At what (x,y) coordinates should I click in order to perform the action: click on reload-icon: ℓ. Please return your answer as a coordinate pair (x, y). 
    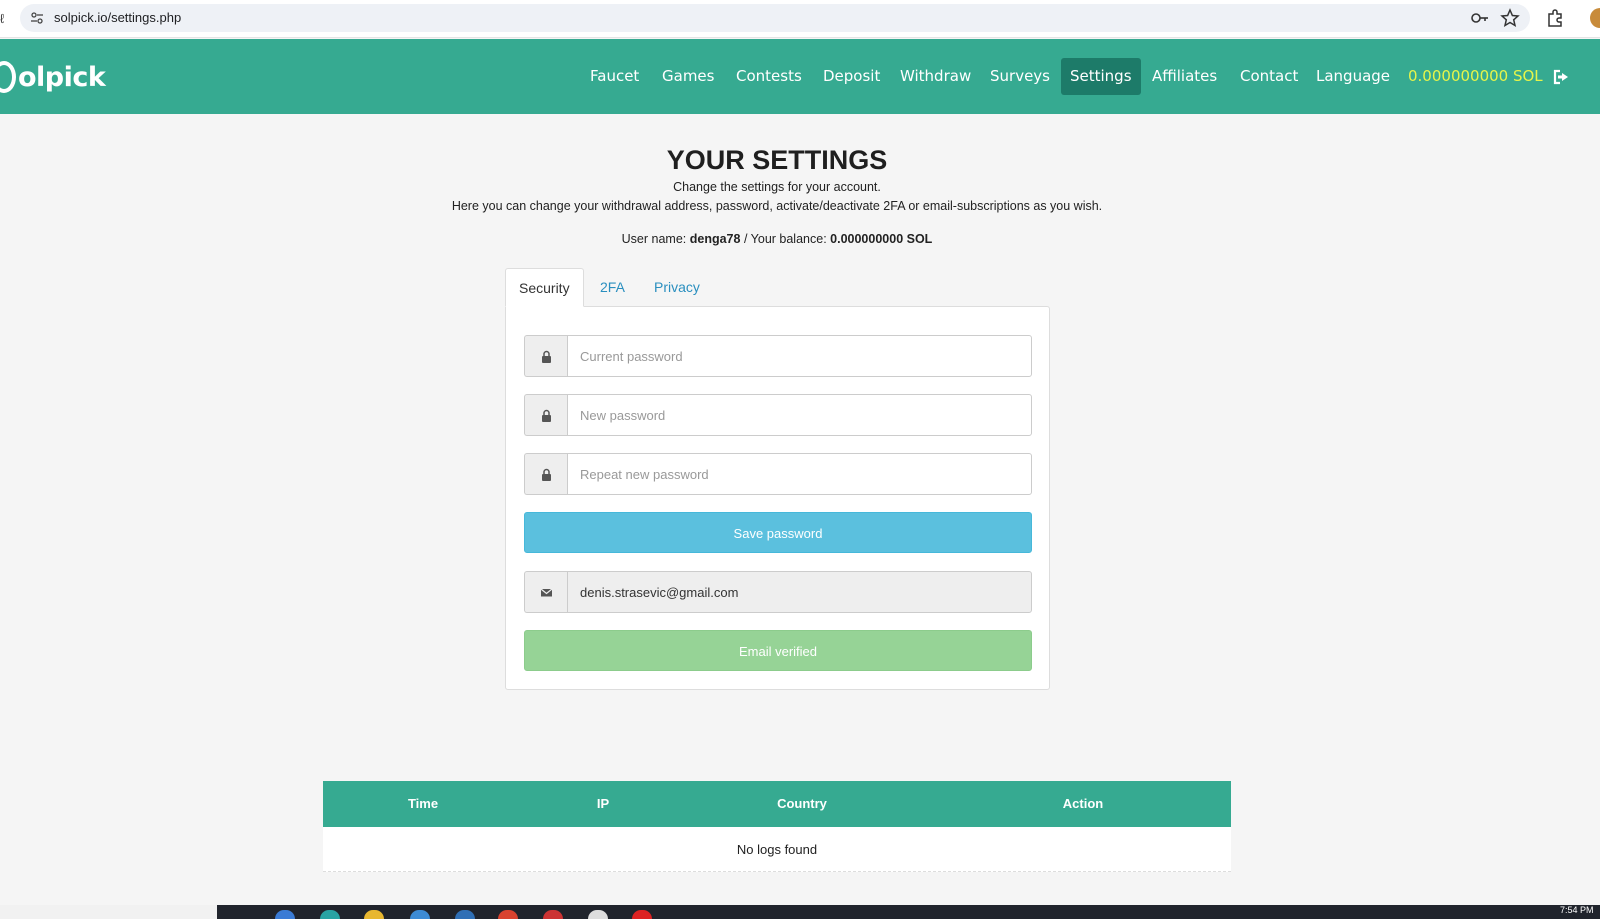
    Looking at the image, I should click on (2, 18).